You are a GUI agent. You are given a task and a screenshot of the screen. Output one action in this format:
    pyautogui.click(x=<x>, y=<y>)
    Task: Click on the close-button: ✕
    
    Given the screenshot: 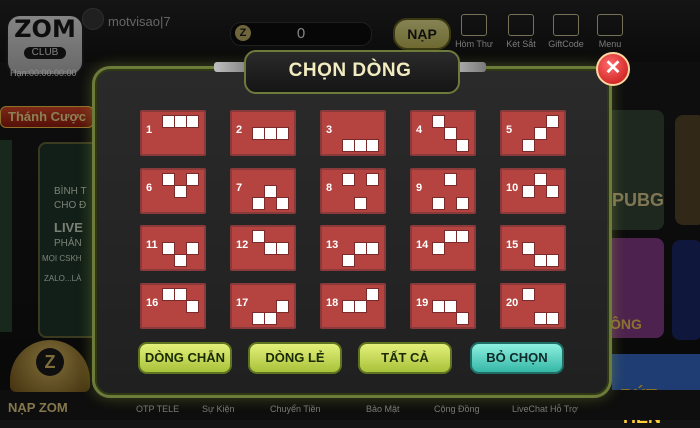 What is the action you would take?
    pyautogui.click(x=613, y=69)
    